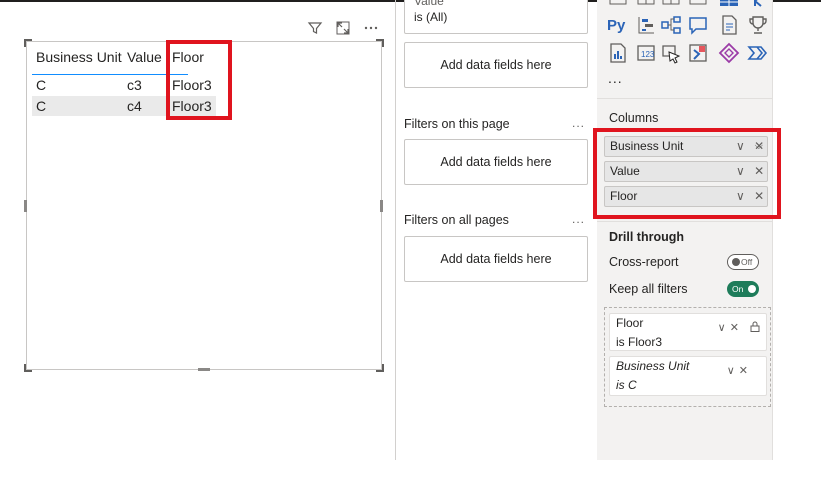 Image resolution: width=821 pixels, height=498 pixels. I want to click on card-visual-icon, so click(698, 4).